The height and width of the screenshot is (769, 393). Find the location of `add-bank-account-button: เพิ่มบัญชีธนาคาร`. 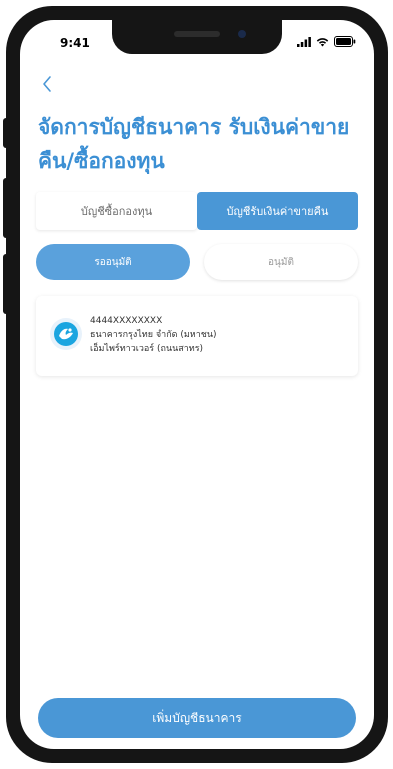

add-bank-account-button: เพิ่มบัญชีธนาคาร is located at coordinates (197, 718).